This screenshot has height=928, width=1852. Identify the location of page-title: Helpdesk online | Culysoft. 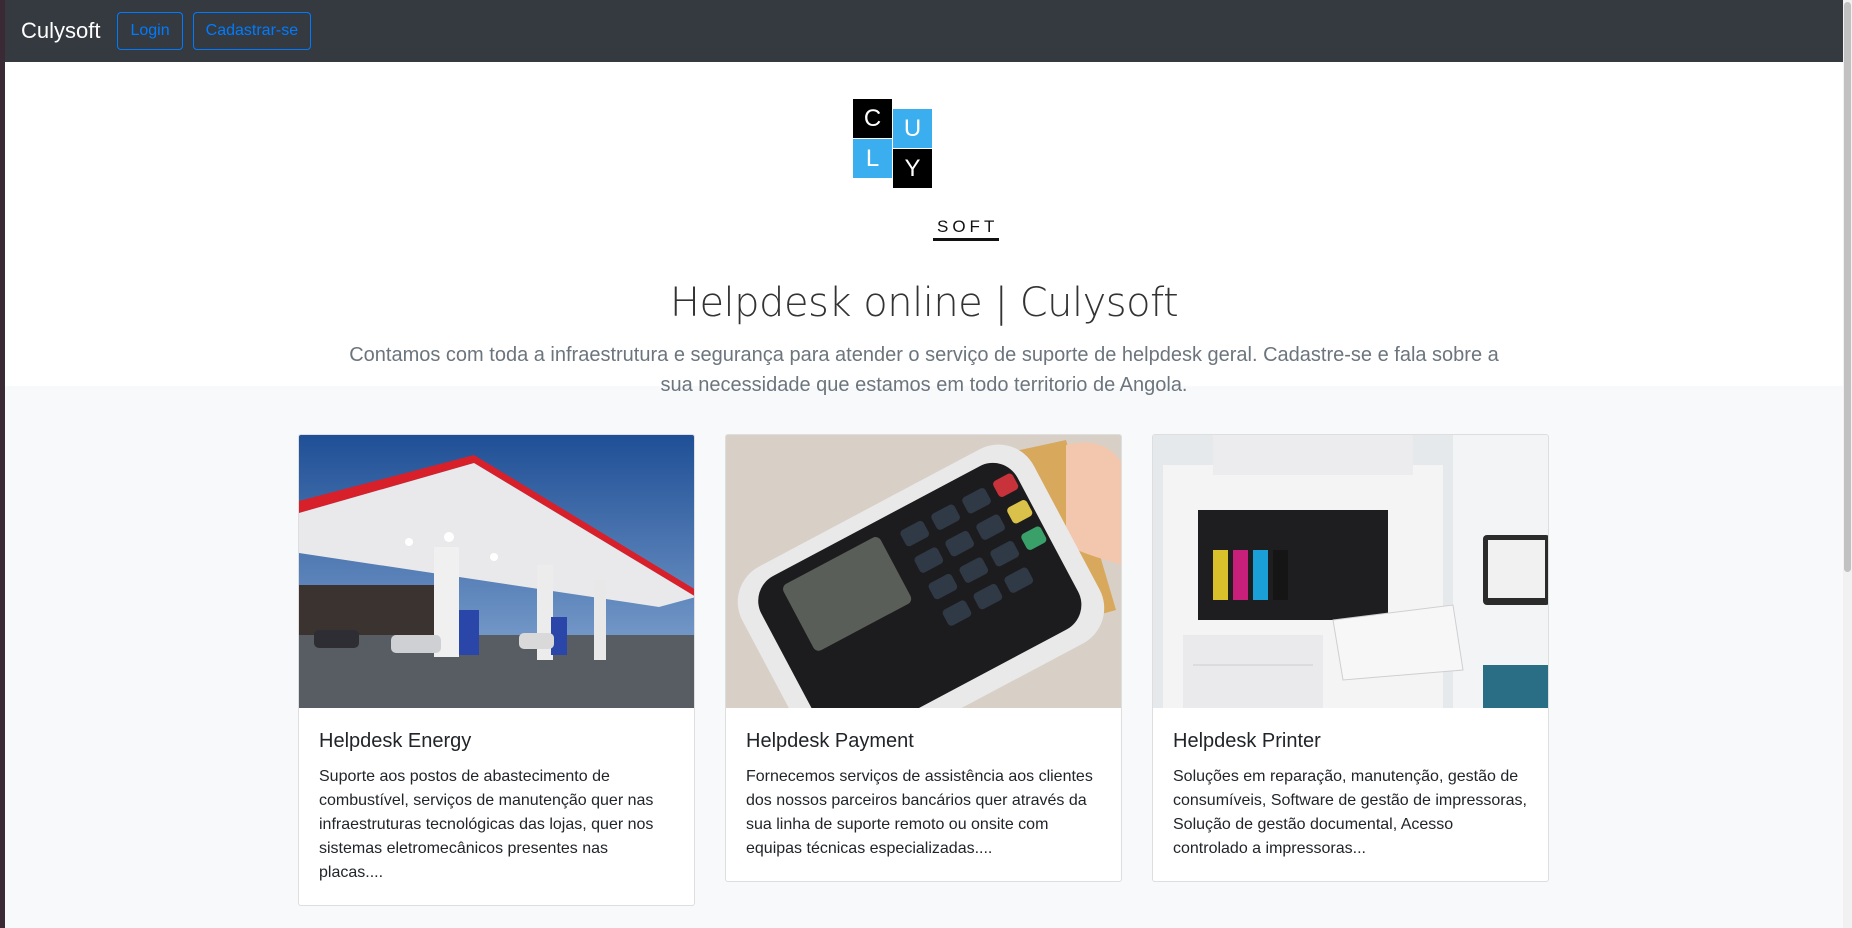
(924, 303).